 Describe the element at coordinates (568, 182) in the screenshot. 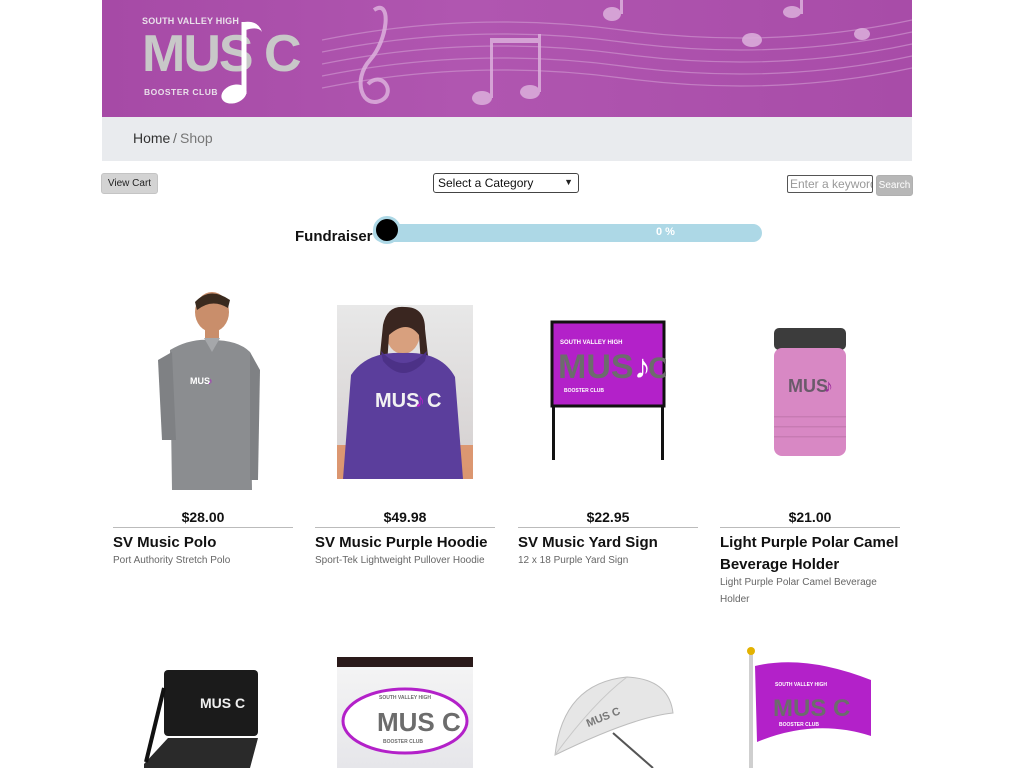

I see `chevron-down-icon: ▼` at that location.